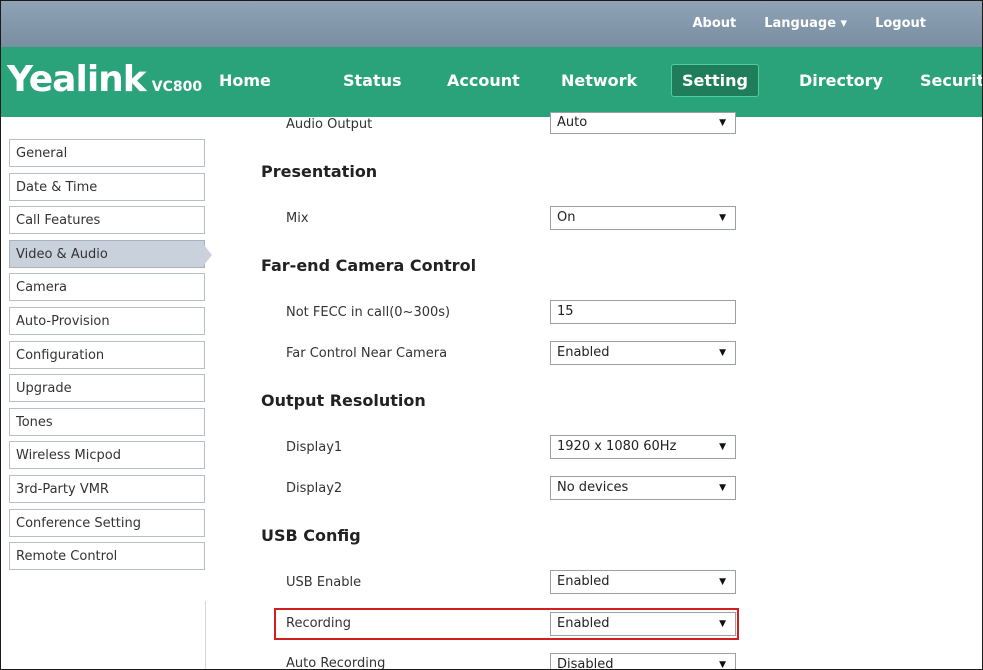  What do you see at coordinates (583, 581) in the screenshot?
I see `usb-enable-value: Enabled` at bounding box center [583, 581].